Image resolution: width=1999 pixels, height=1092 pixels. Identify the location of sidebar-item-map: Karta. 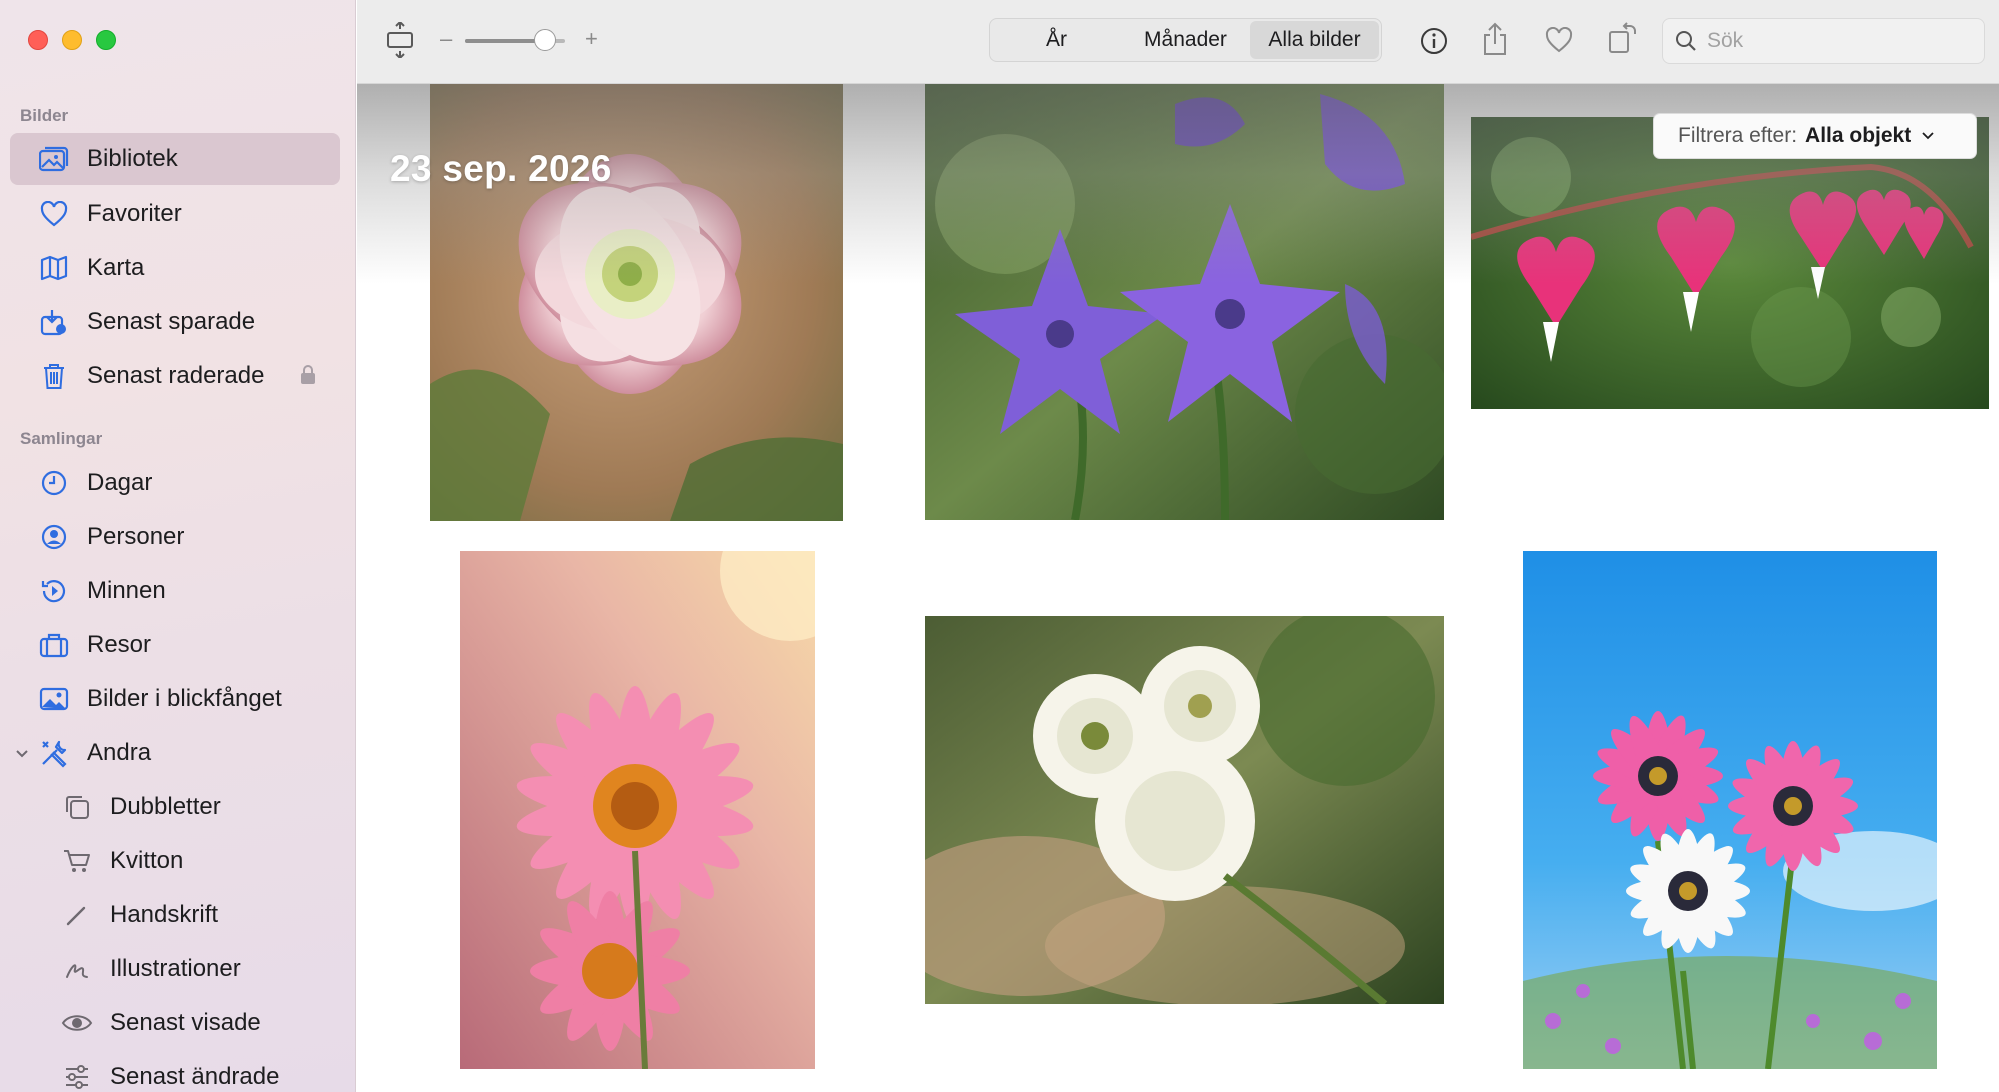
(175, 268).